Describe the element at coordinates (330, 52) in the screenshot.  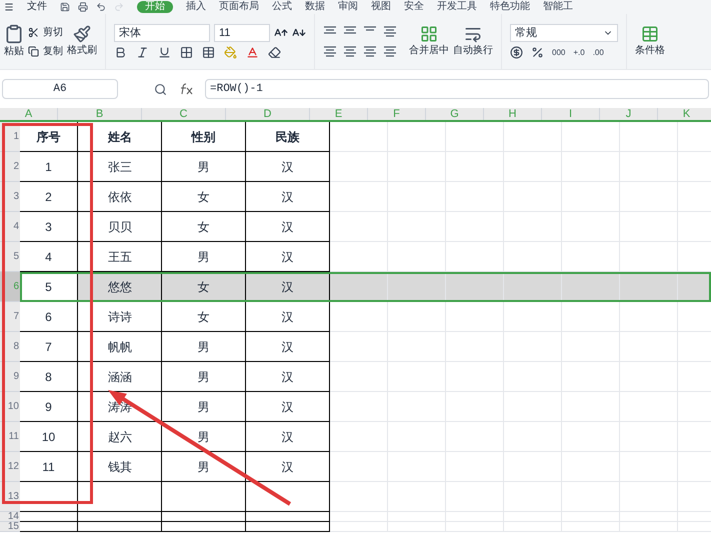
I see `align-left-icon` at that location.